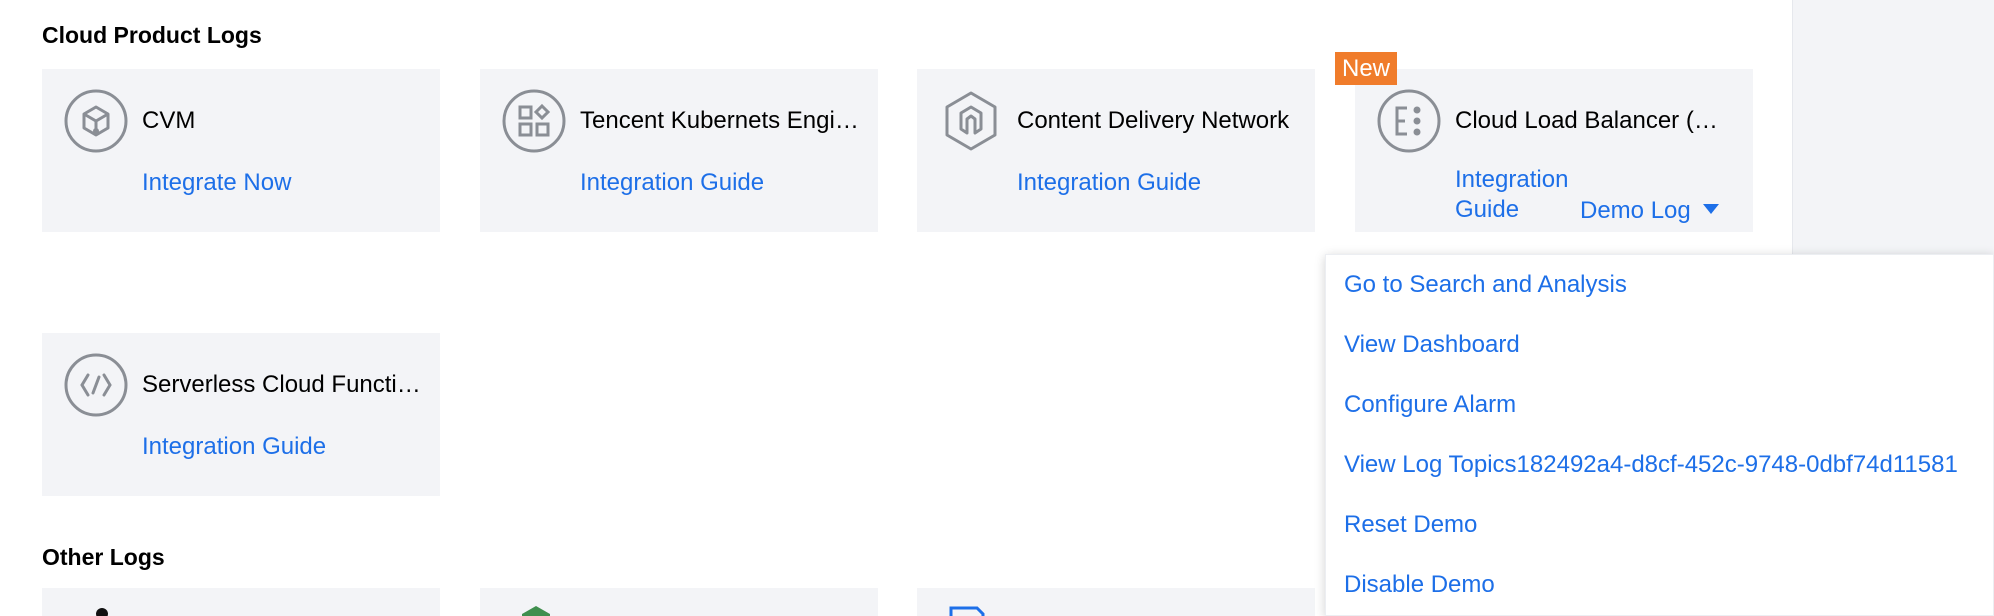 This screenshot has height=616, width=1994. What do you see at coordinates (96, 385) in the screenshot?
I see `code-function-icon` at bounding box center [96, 385].